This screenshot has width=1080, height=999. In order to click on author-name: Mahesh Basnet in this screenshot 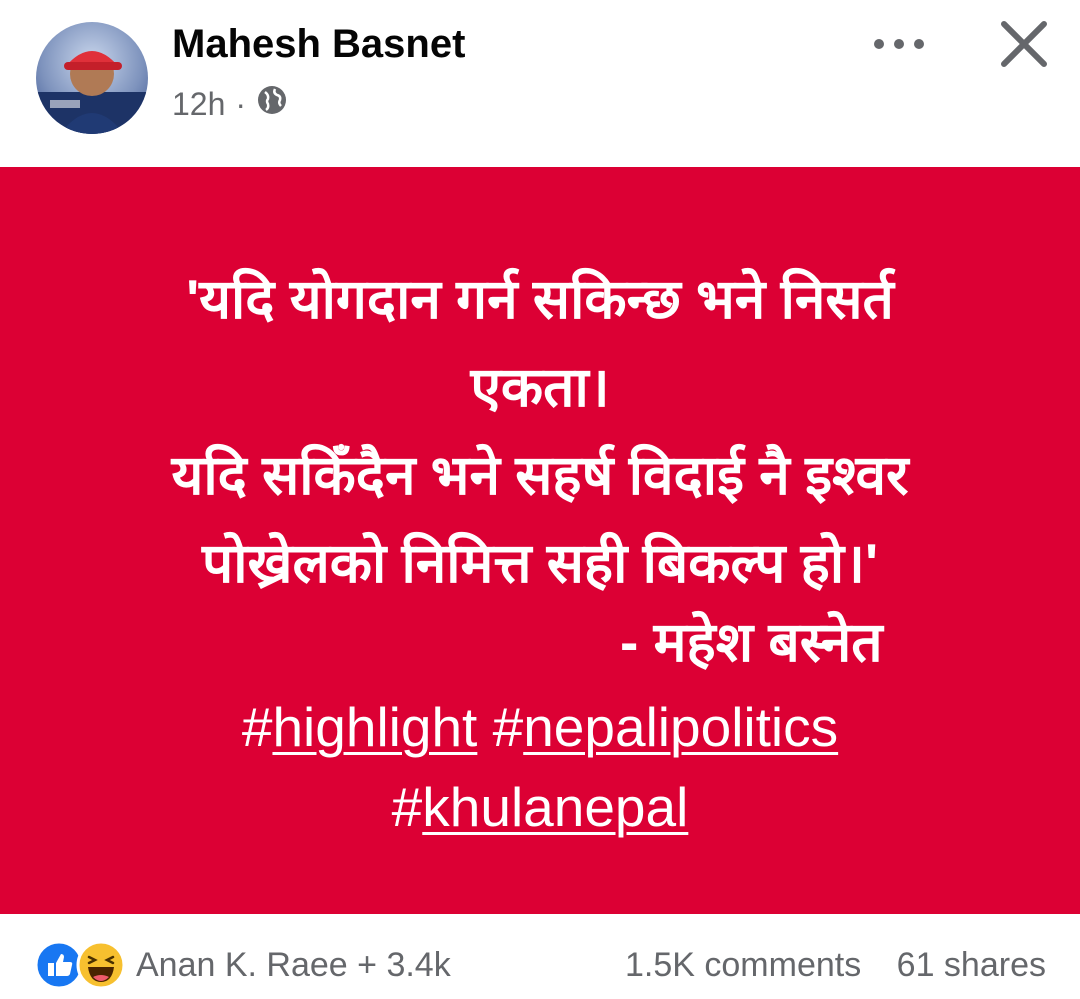, I will do `click(318, 44)`.